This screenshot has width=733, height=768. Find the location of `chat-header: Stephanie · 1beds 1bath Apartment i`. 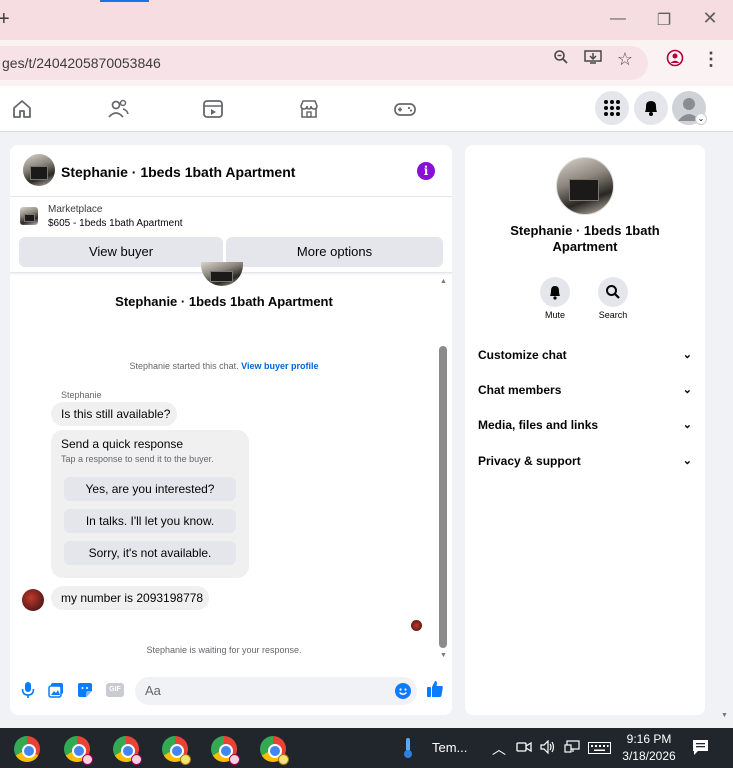

chat-header: Stephanie · 1beds 1bath Apartment i is located at coordinates (231, 171).